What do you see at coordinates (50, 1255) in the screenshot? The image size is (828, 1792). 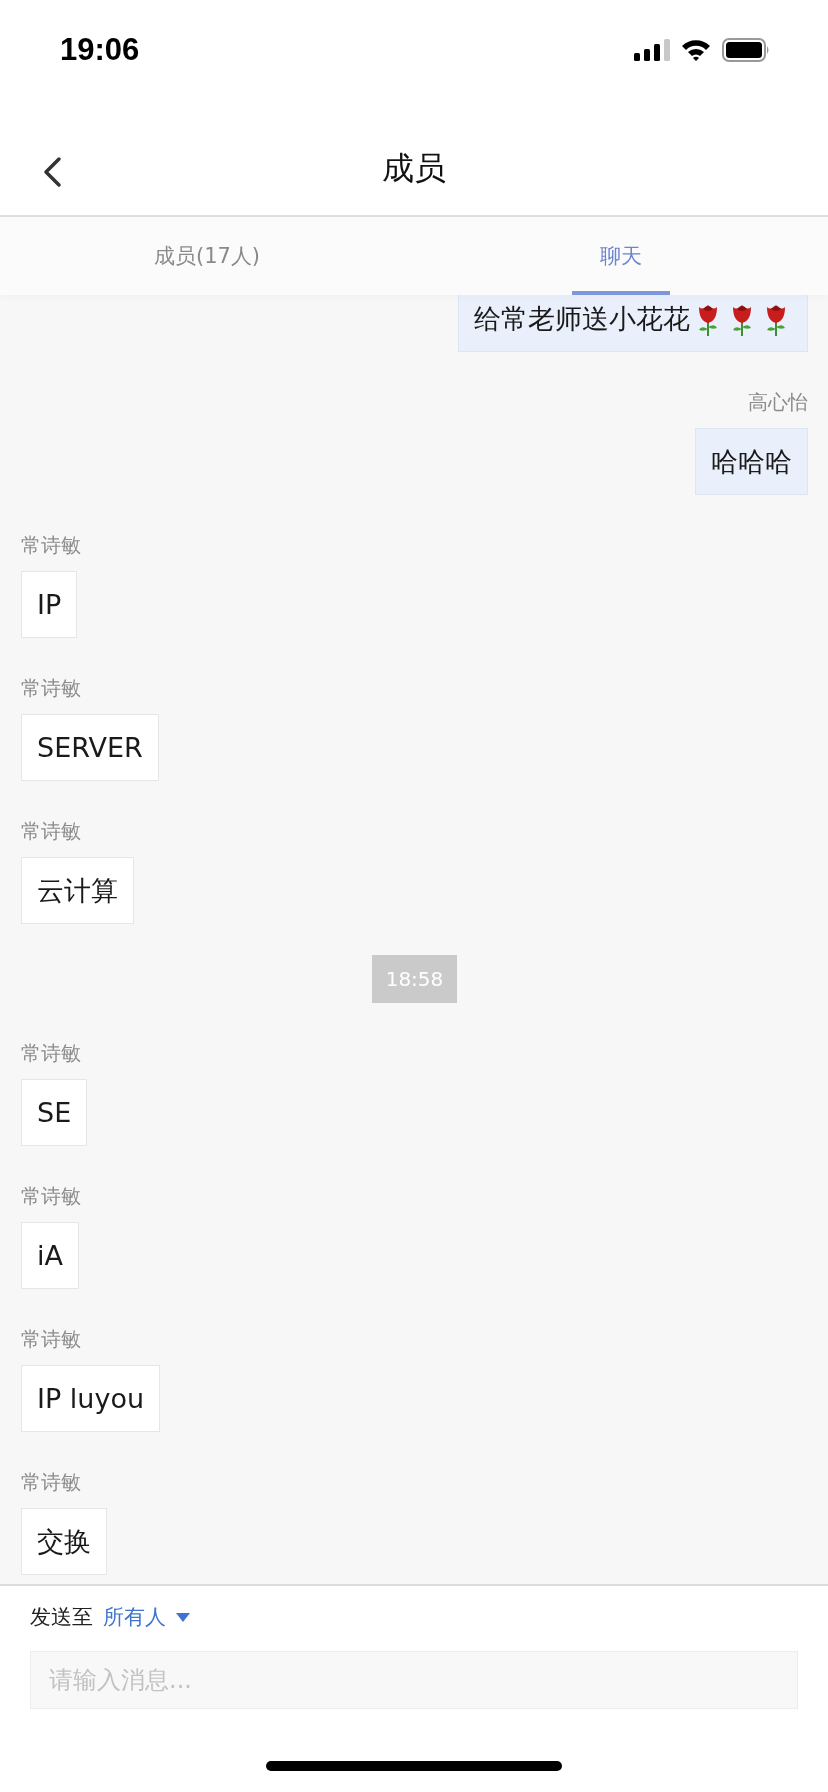 I see `message-bubble: iA` at bounding box center [50, 1255].